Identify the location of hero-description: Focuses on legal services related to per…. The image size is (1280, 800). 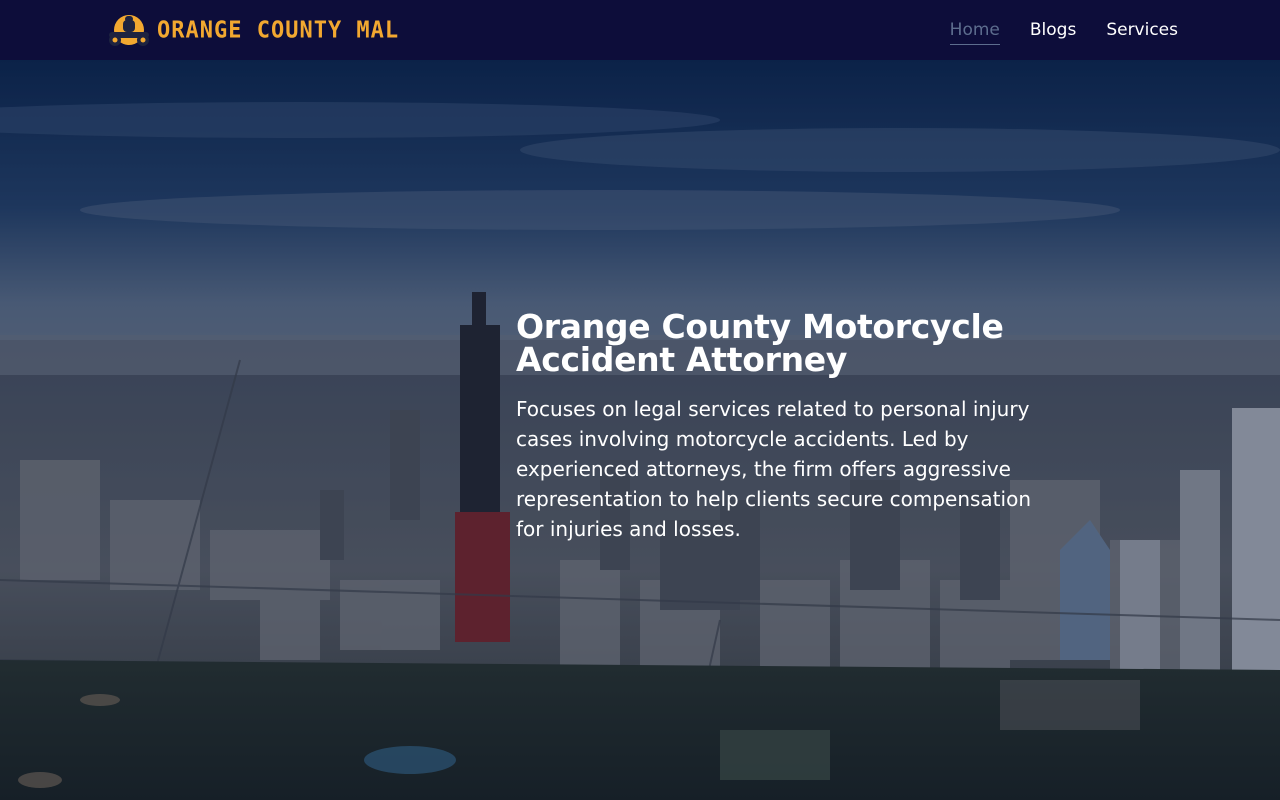
(773, 469).